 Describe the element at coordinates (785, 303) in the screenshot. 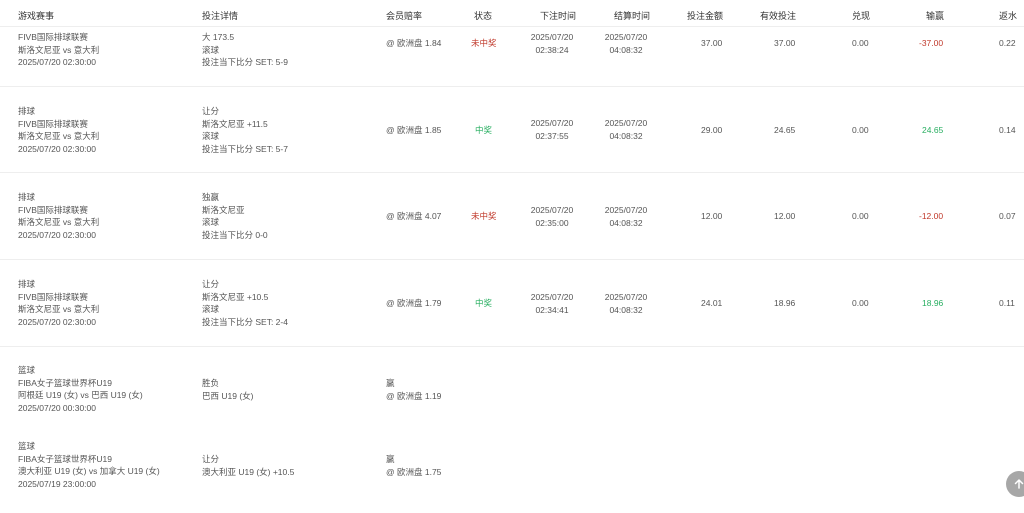

I see `valid-cell: 18.96` at that location.